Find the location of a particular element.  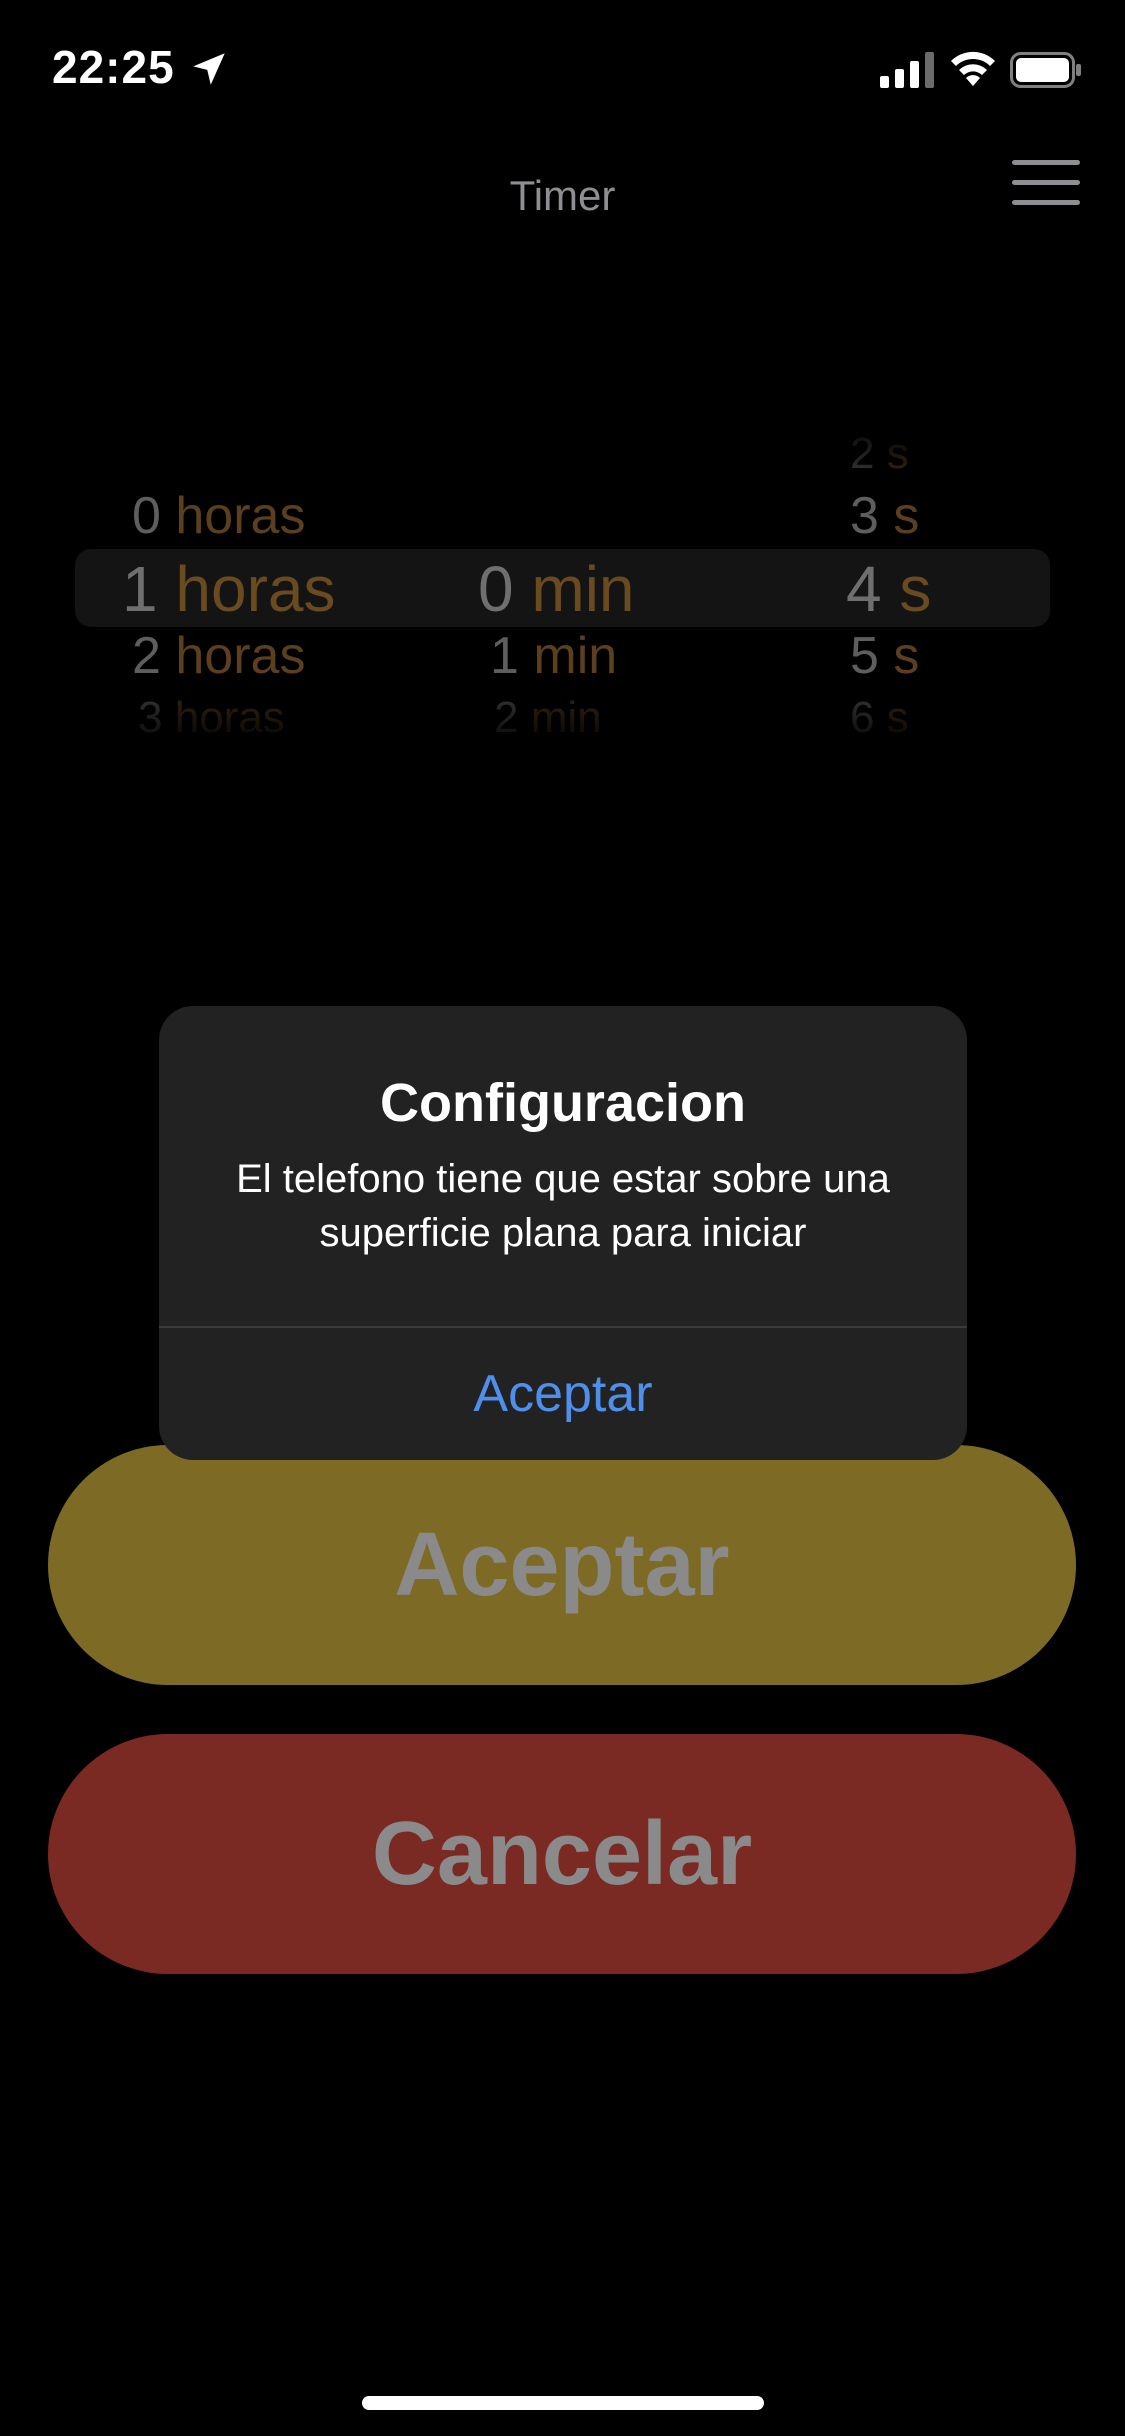

page-title: Timer is located at coordinates (562, 195).